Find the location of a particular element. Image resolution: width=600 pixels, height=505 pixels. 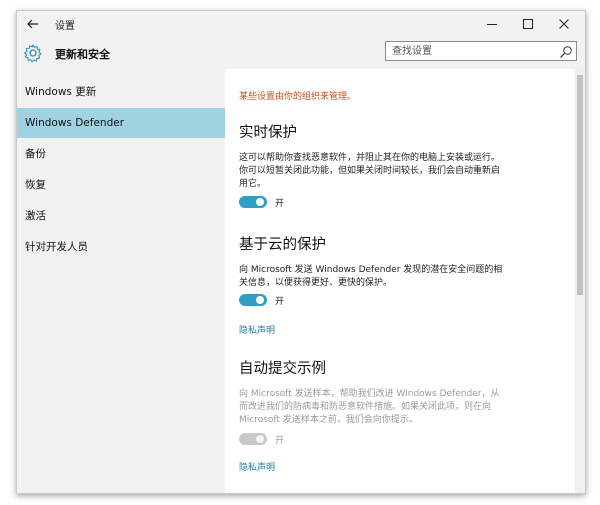

page-title: 更新和安全 is located at coordinates (82, 54).